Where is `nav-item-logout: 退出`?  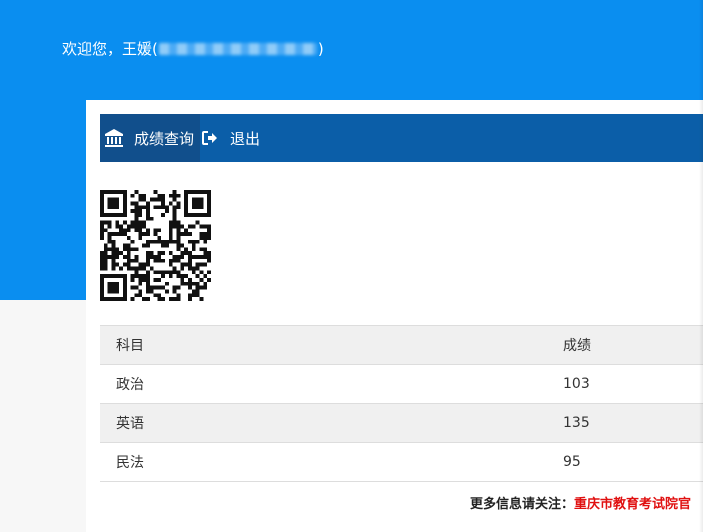
nav-item-logout: 退出 is located at coordinates (230, 138).